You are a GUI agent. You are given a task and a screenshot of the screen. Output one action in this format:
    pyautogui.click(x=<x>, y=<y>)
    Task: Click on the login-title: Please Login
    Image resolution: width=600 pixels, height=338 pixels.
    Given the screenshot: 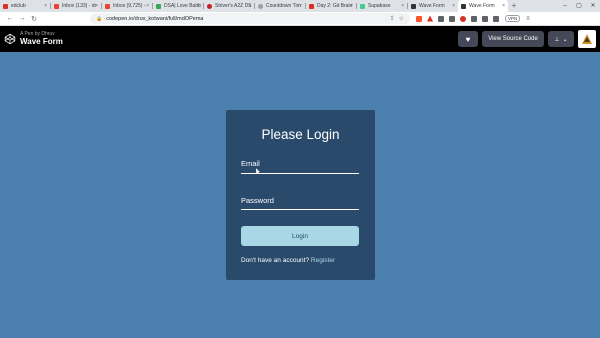 What is the action you would take?
    pyautogui.click(x=300, y=134)
    